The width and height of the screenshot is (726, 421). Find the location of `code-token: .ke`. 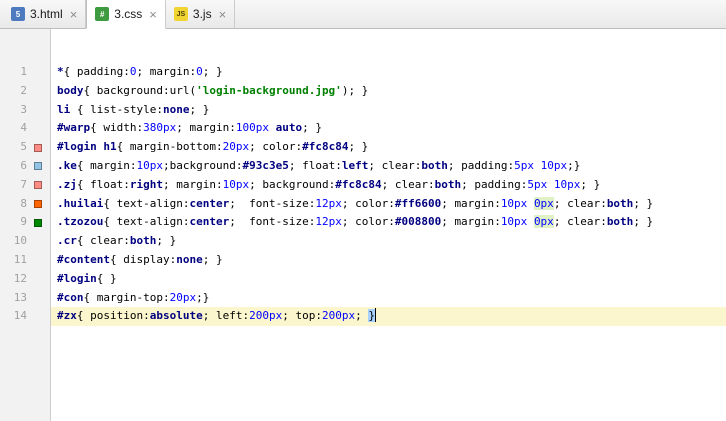

code-token: .ke is located at coordinates (67, 165).